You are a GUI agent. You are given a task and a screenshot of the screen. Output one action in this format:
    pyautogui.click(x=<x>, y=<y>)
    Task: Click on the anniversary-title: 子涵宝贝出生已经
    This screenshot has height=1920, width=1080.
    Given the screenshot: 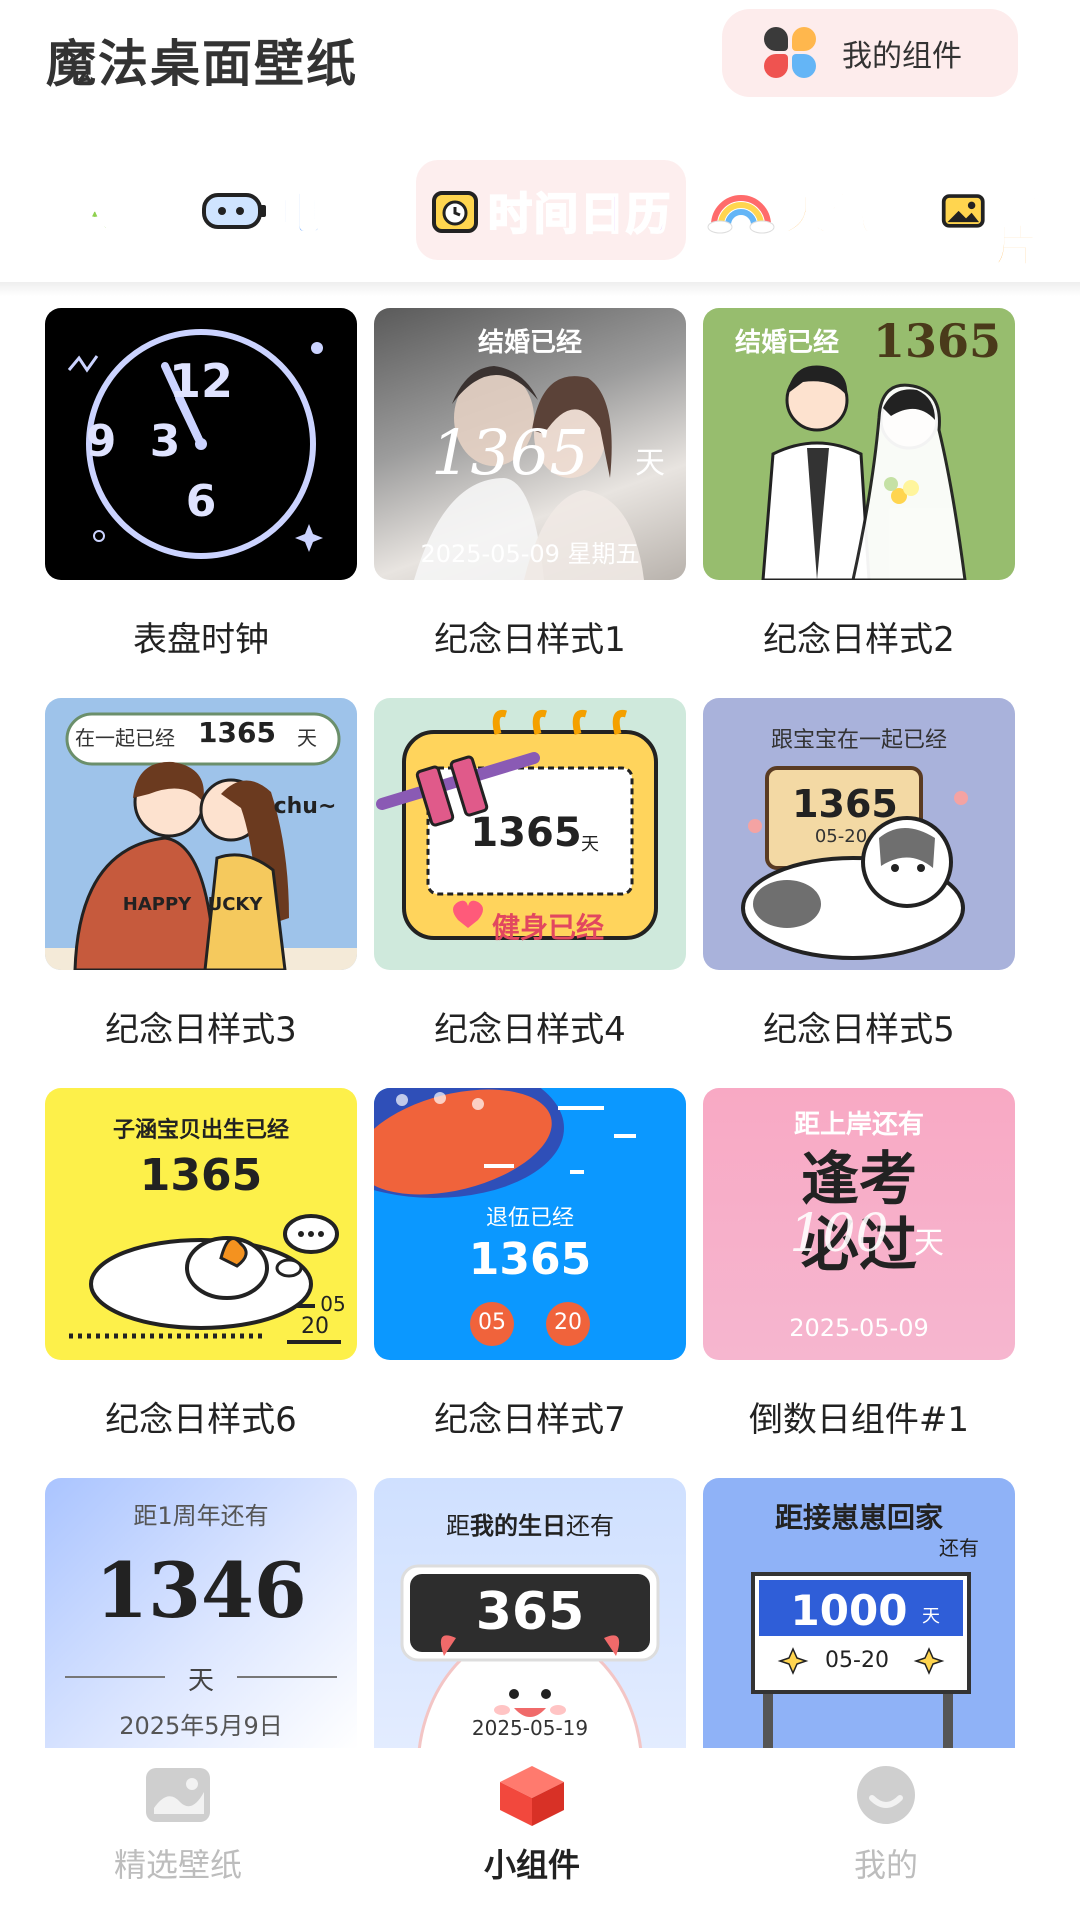 What is the action you would take?
    pyautogui.click(x=200, y=1130)
    